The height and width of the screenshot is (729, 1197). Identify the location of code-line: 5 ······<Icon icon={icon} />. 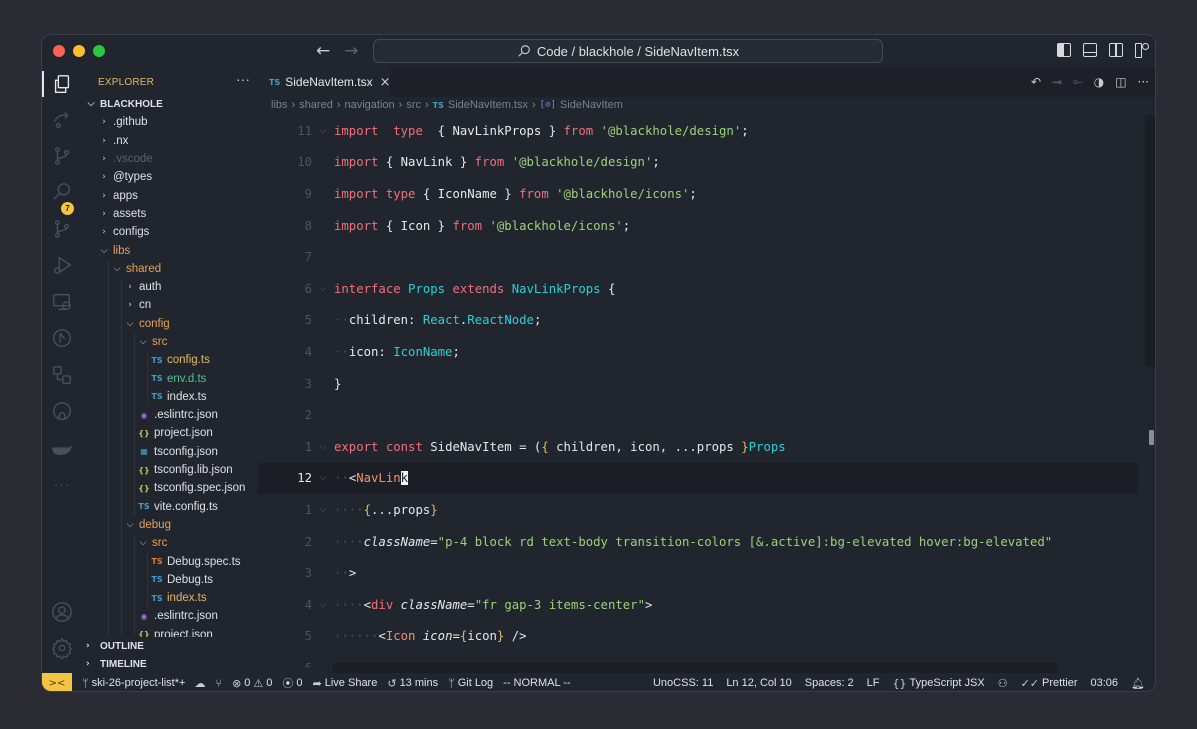
(698, 637).